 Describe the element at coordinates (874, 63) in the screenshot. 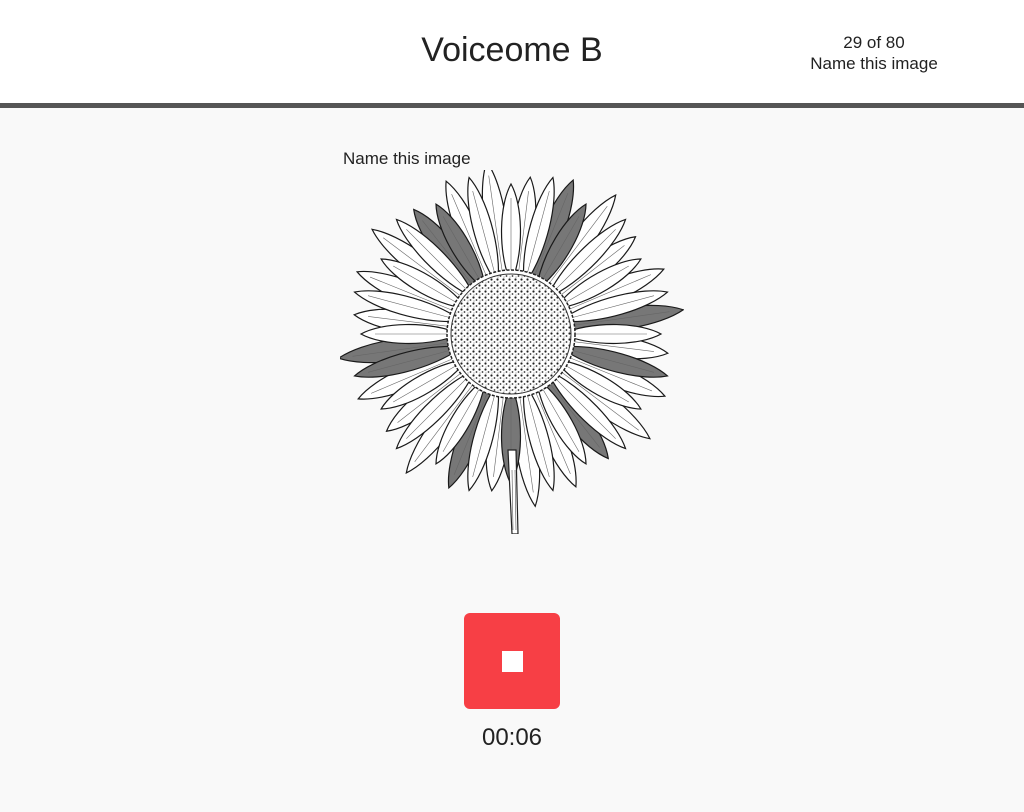

I see `current-task-name: Name this image` at that location.